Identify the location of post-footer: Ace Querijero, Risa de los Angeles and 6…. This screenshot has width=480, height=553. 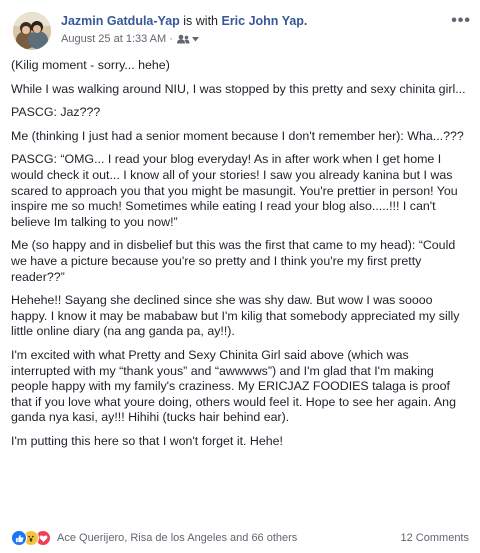
(240, 538).